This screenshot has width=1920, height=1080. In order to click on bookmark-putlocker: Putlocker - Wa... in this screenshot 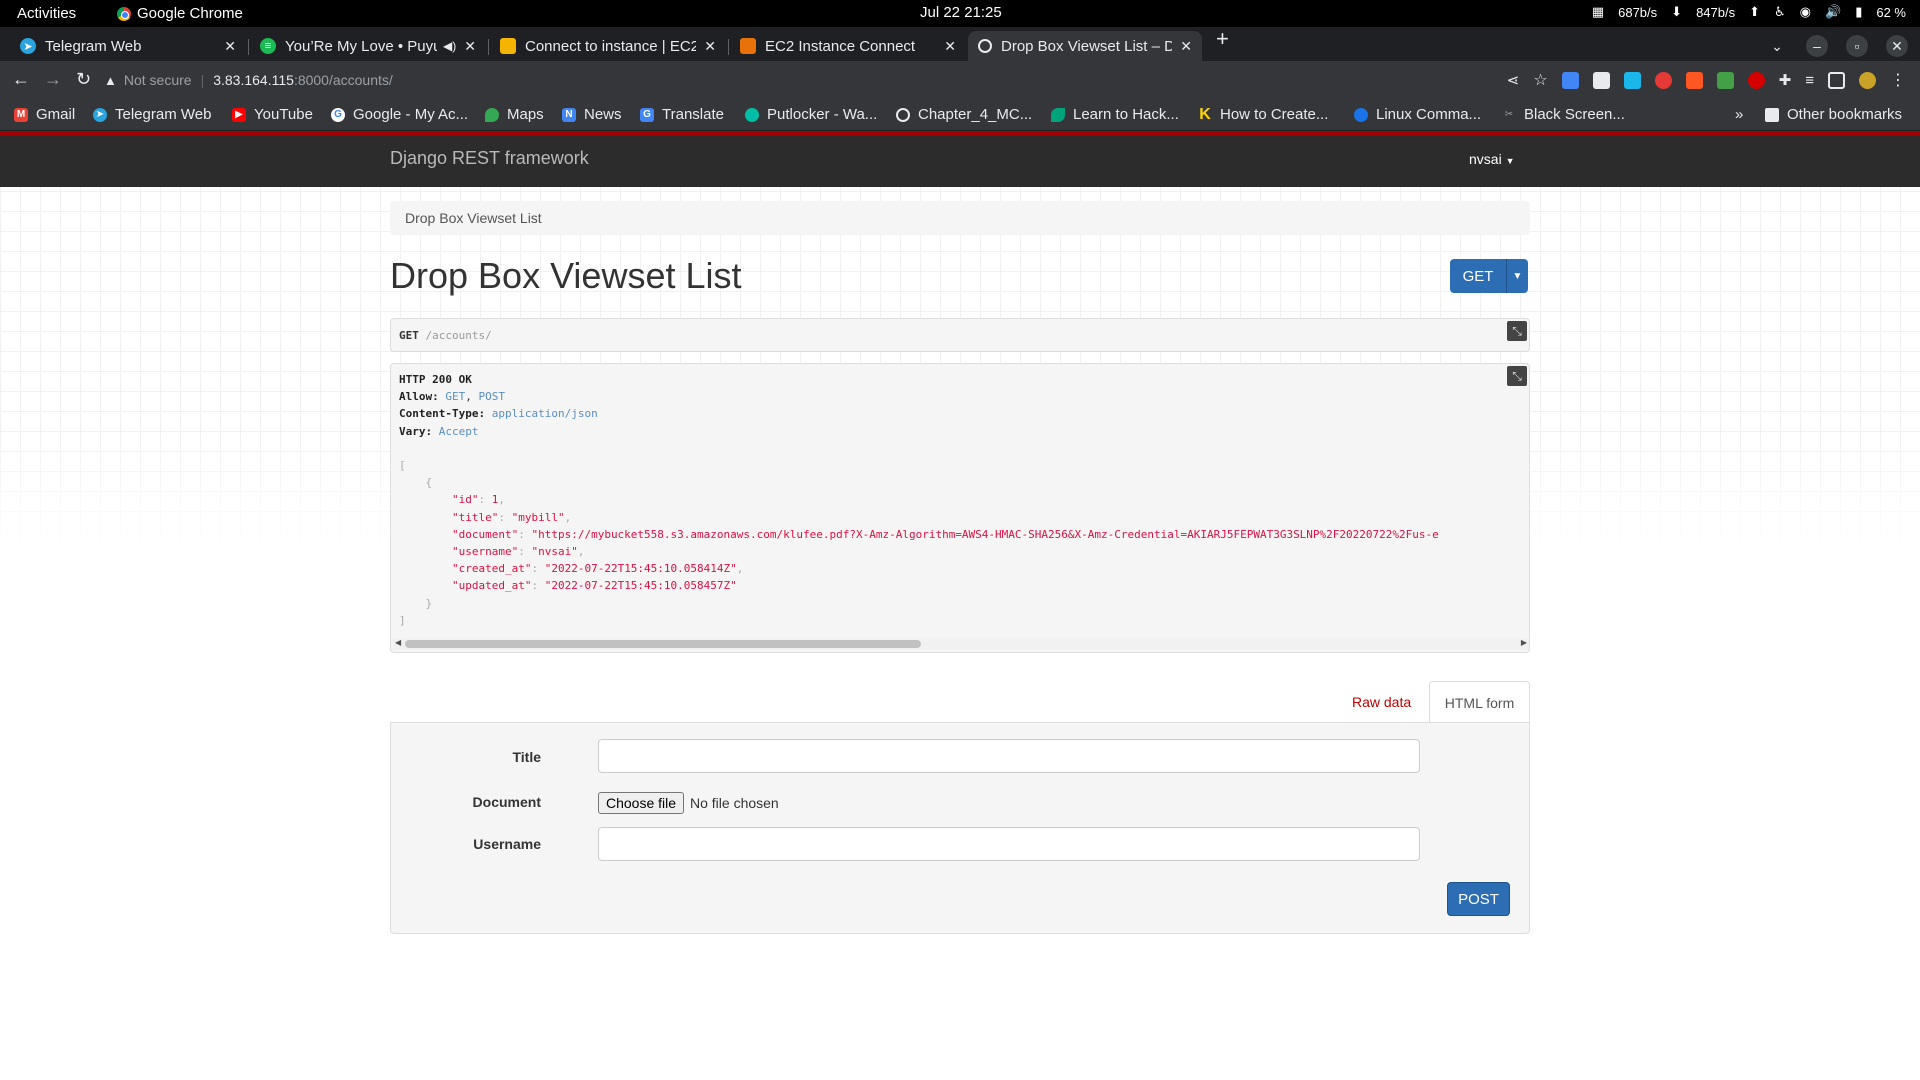, I will do `click(811, 114)`.